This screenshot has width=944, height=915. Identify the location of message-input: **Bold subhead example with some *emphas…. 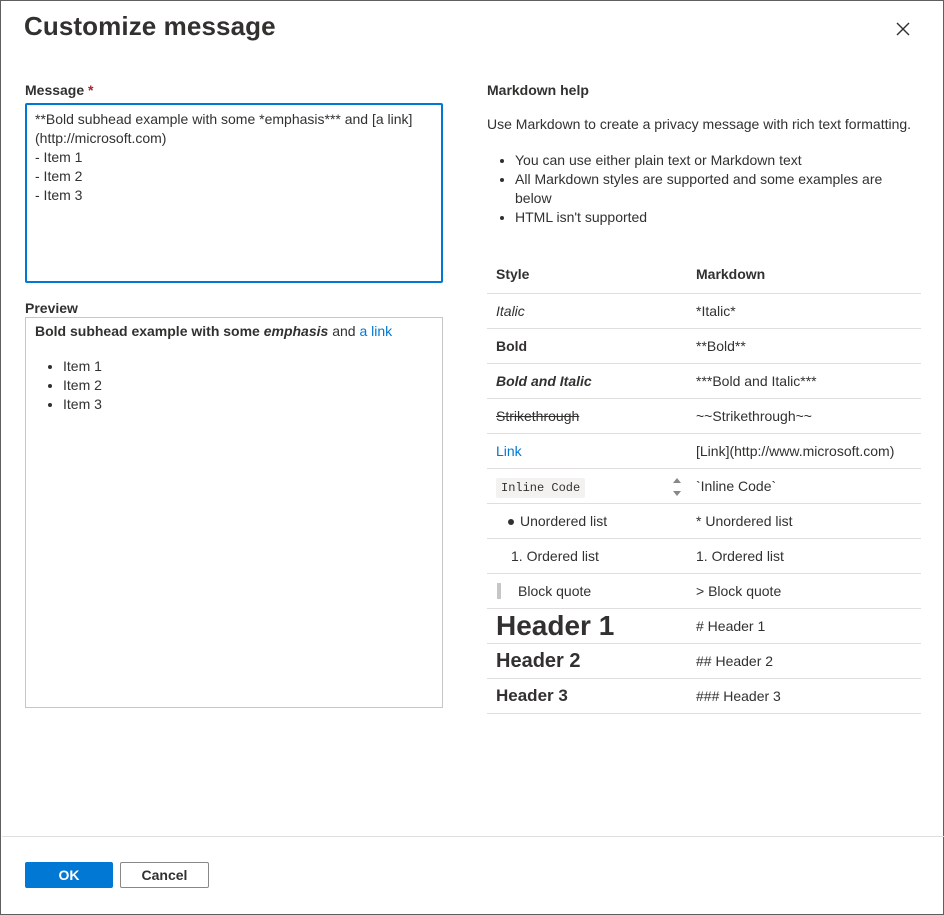
(234, 193).